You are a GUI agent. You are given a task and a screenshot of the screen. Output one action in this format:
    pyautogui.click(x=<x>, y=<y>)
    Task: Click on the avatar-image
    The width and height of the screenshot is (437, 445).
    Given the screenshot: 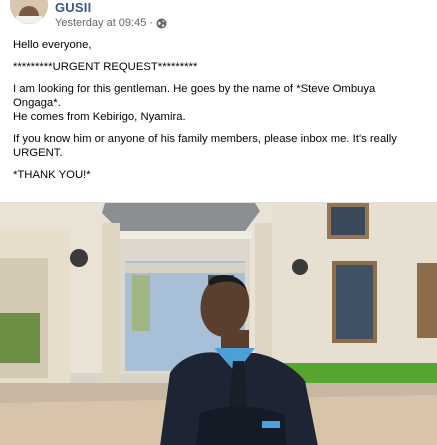 What is the action you would take?
    pyautogui.click(x=29, y=12)
    